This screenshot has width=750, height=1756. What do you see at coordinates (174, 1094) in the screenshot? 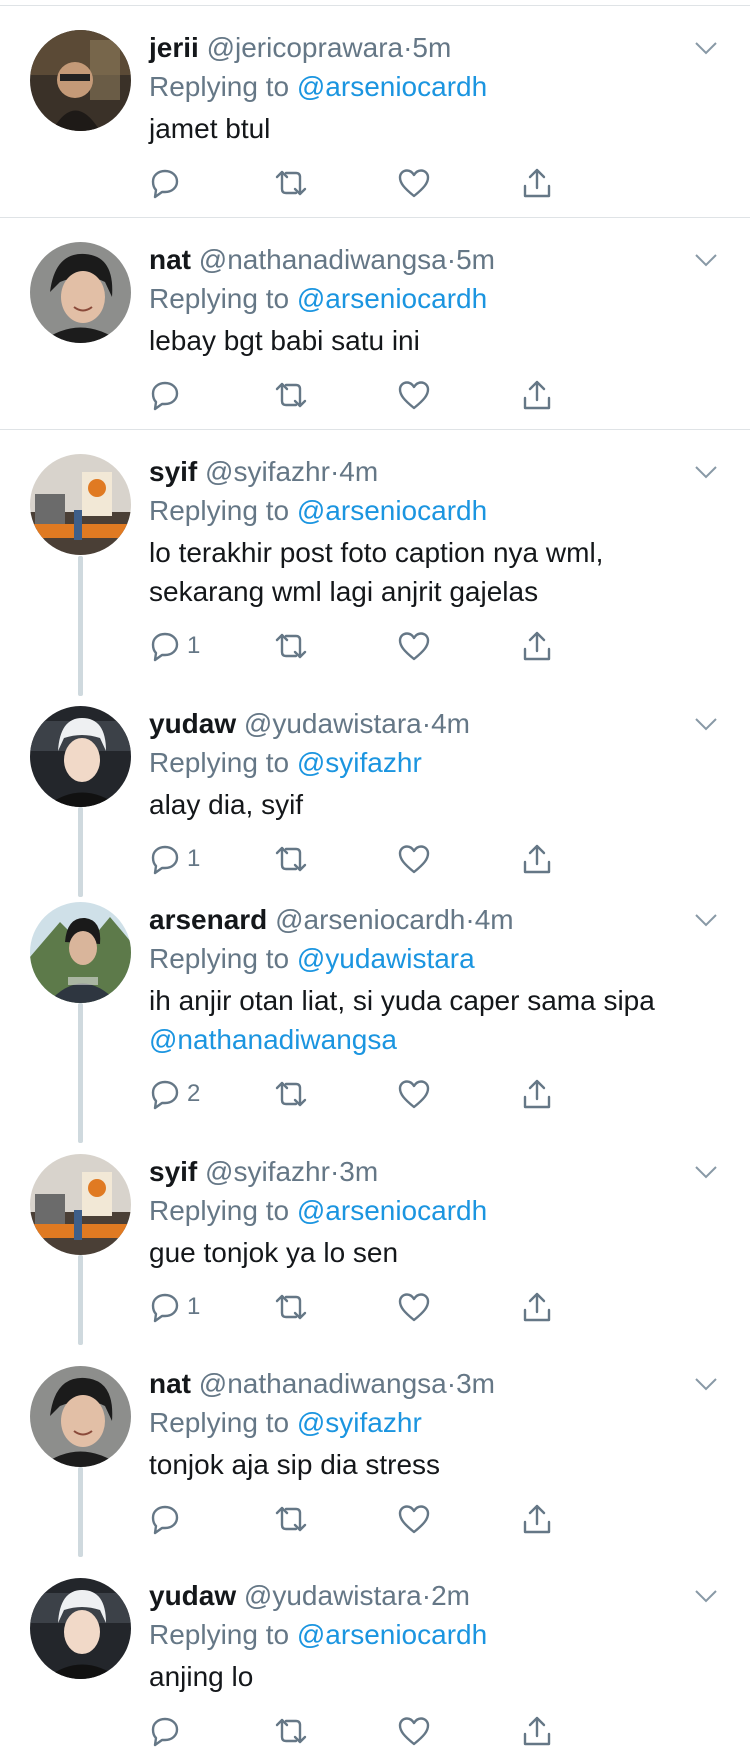
I see `reply-button: 2` at bounding box center [174, 1094].